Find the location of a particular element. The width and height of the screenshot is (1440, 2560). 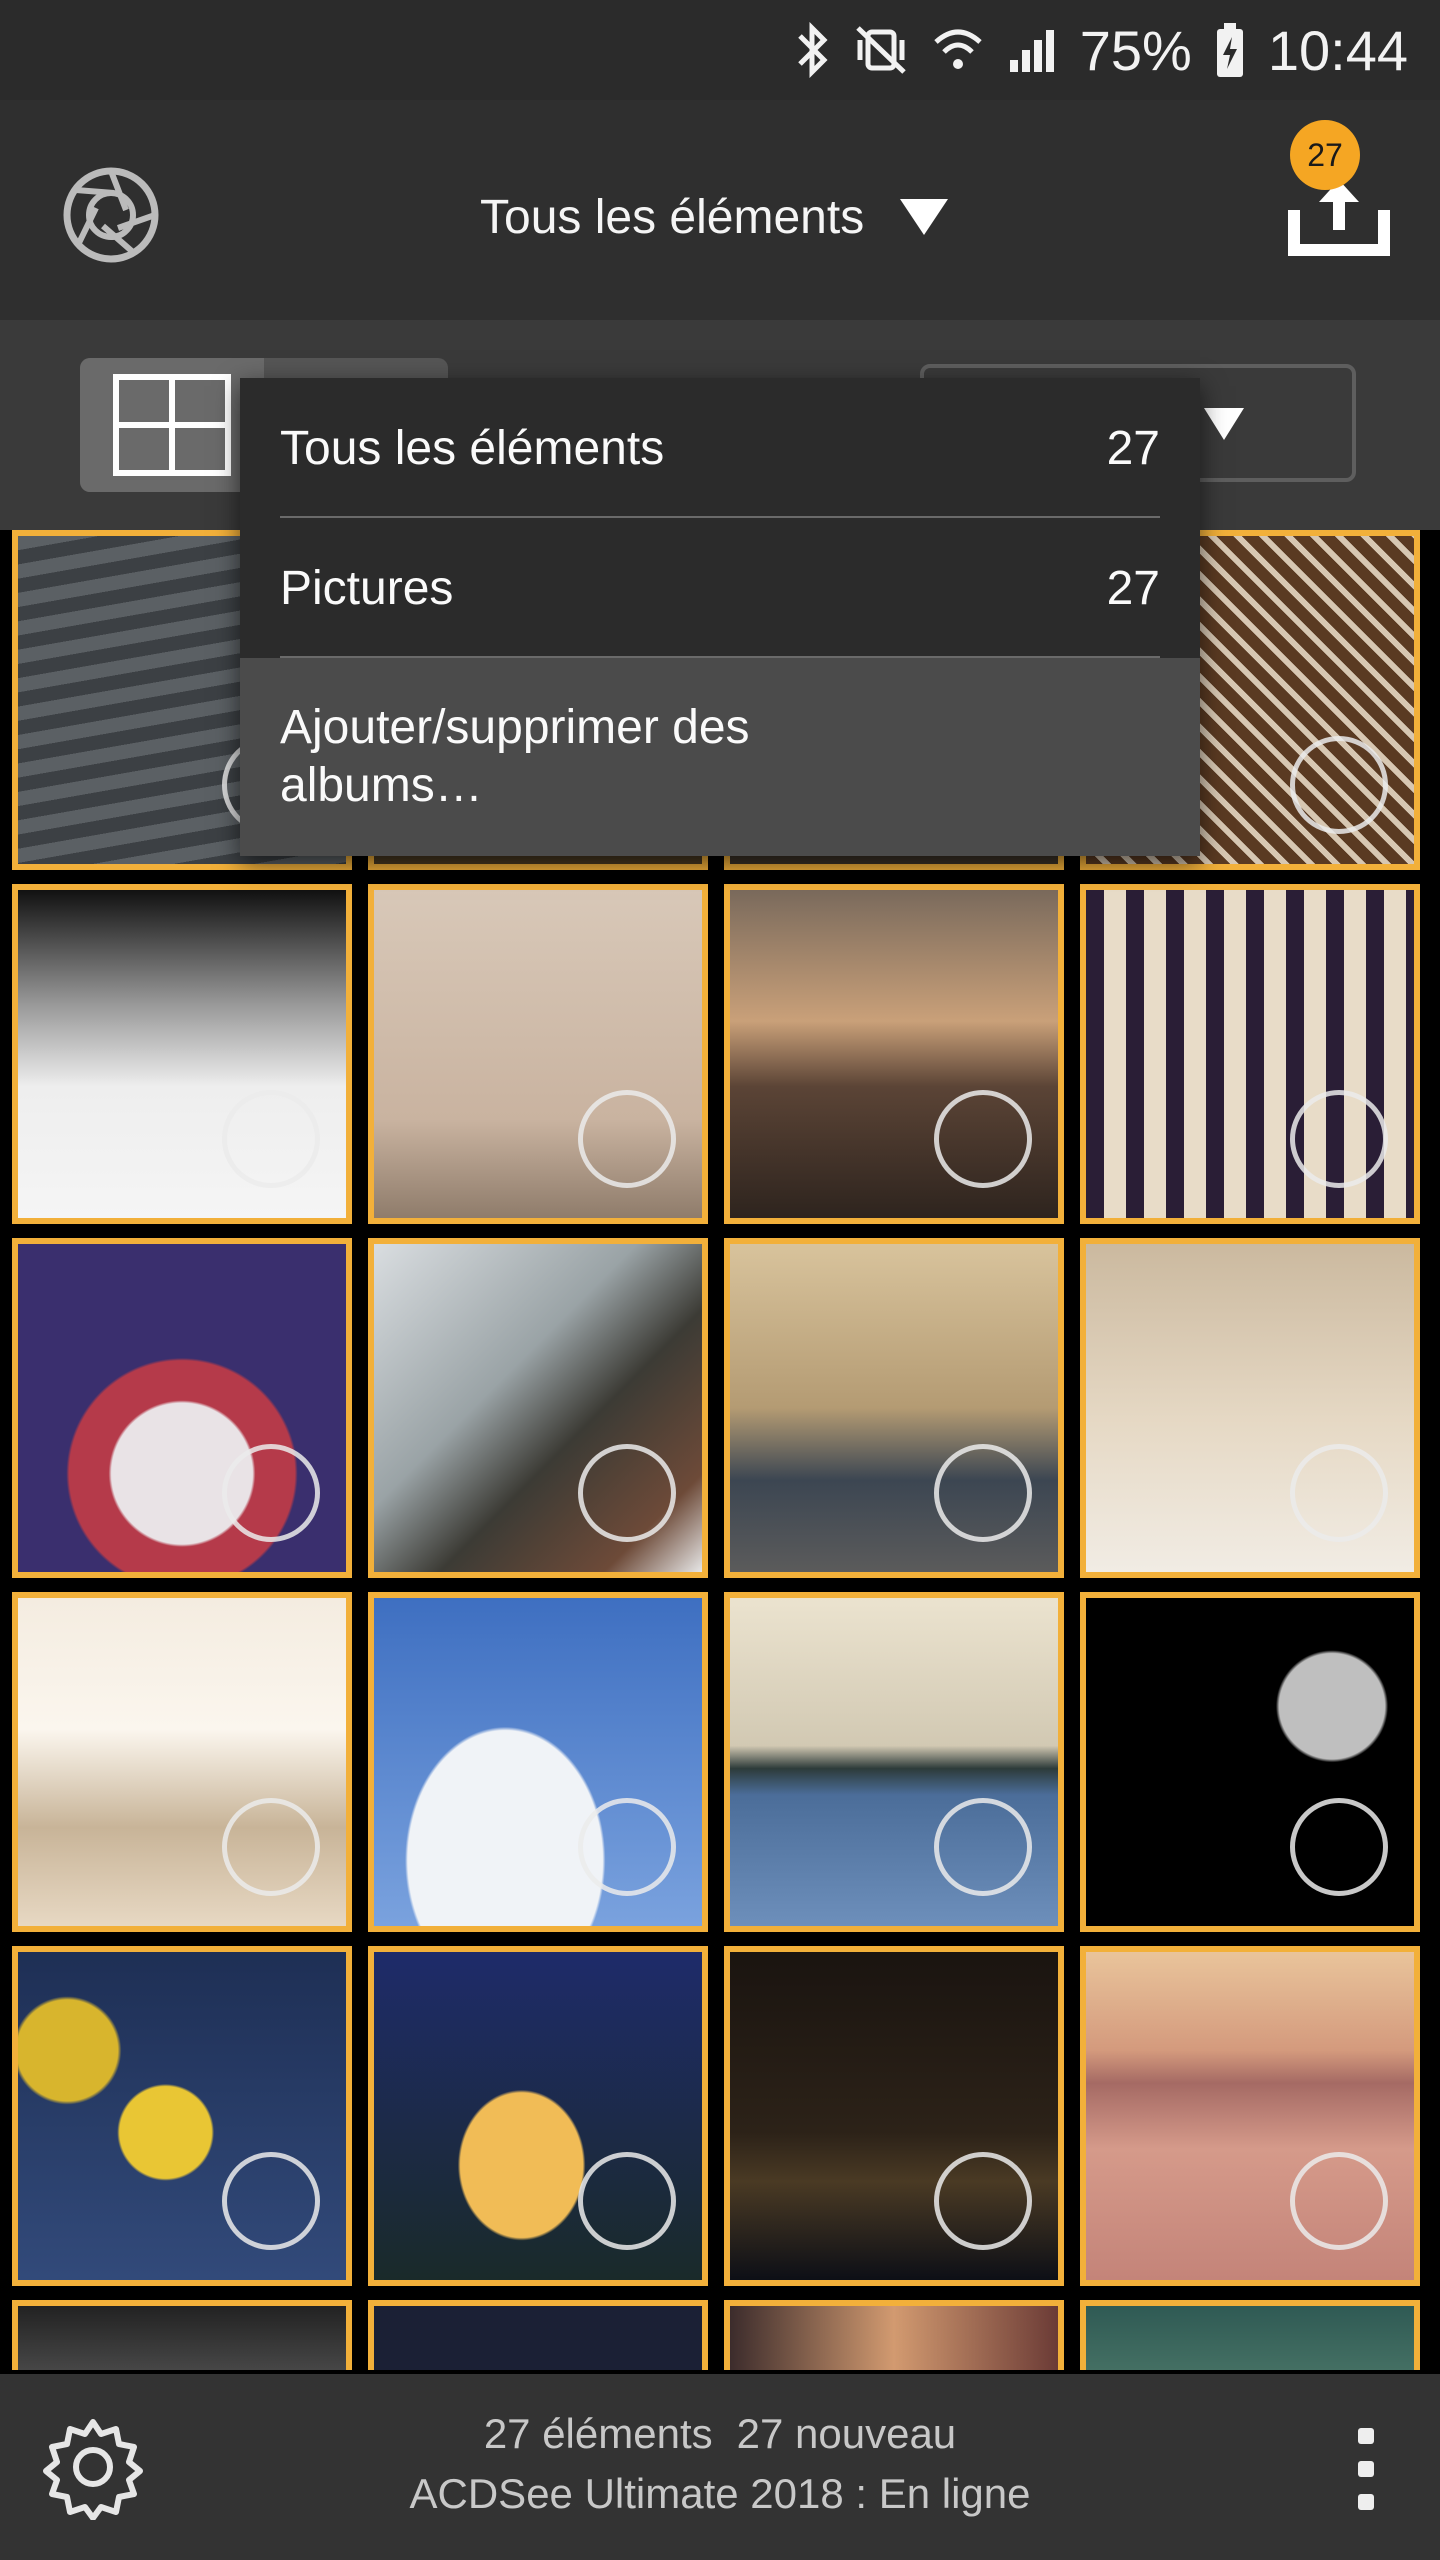

wifi-icon is located at coordinates (958, 50).